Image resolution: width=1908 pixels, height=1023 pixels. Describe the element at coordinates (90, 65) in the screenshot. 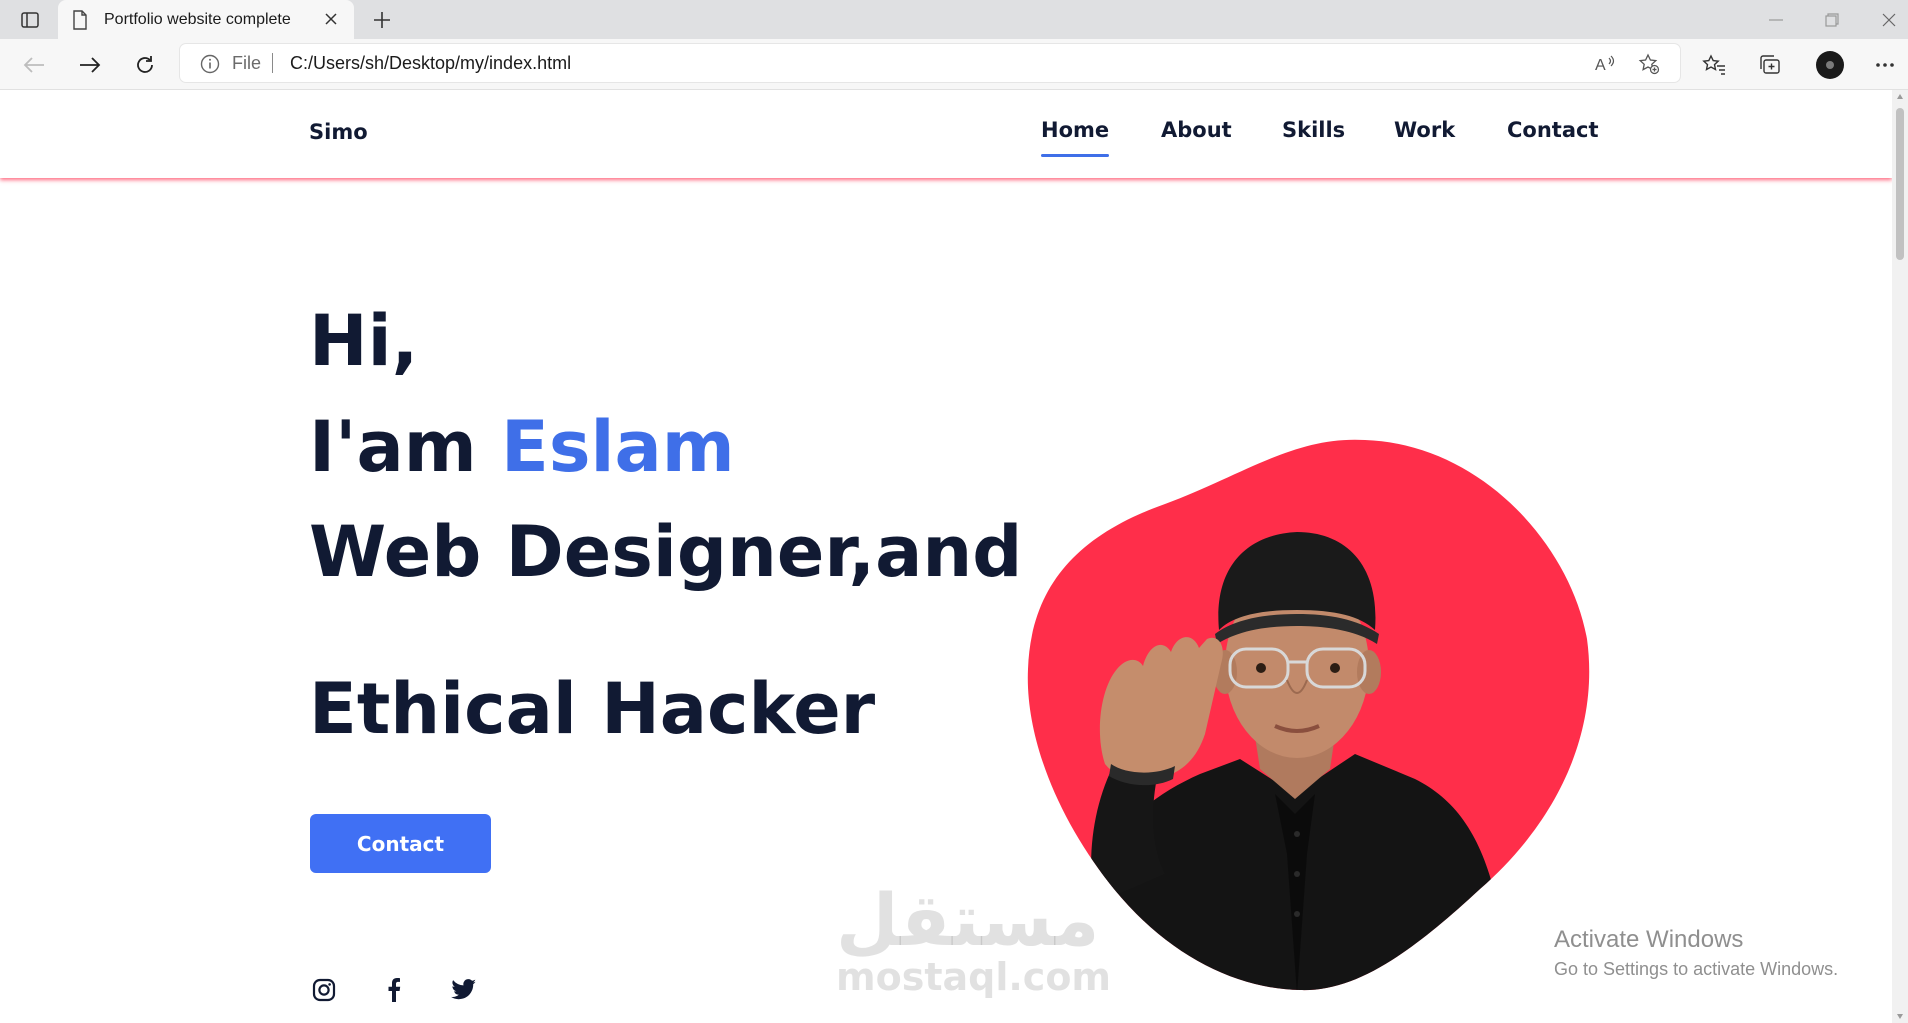

I see `forward-arrow-icon` at that location.